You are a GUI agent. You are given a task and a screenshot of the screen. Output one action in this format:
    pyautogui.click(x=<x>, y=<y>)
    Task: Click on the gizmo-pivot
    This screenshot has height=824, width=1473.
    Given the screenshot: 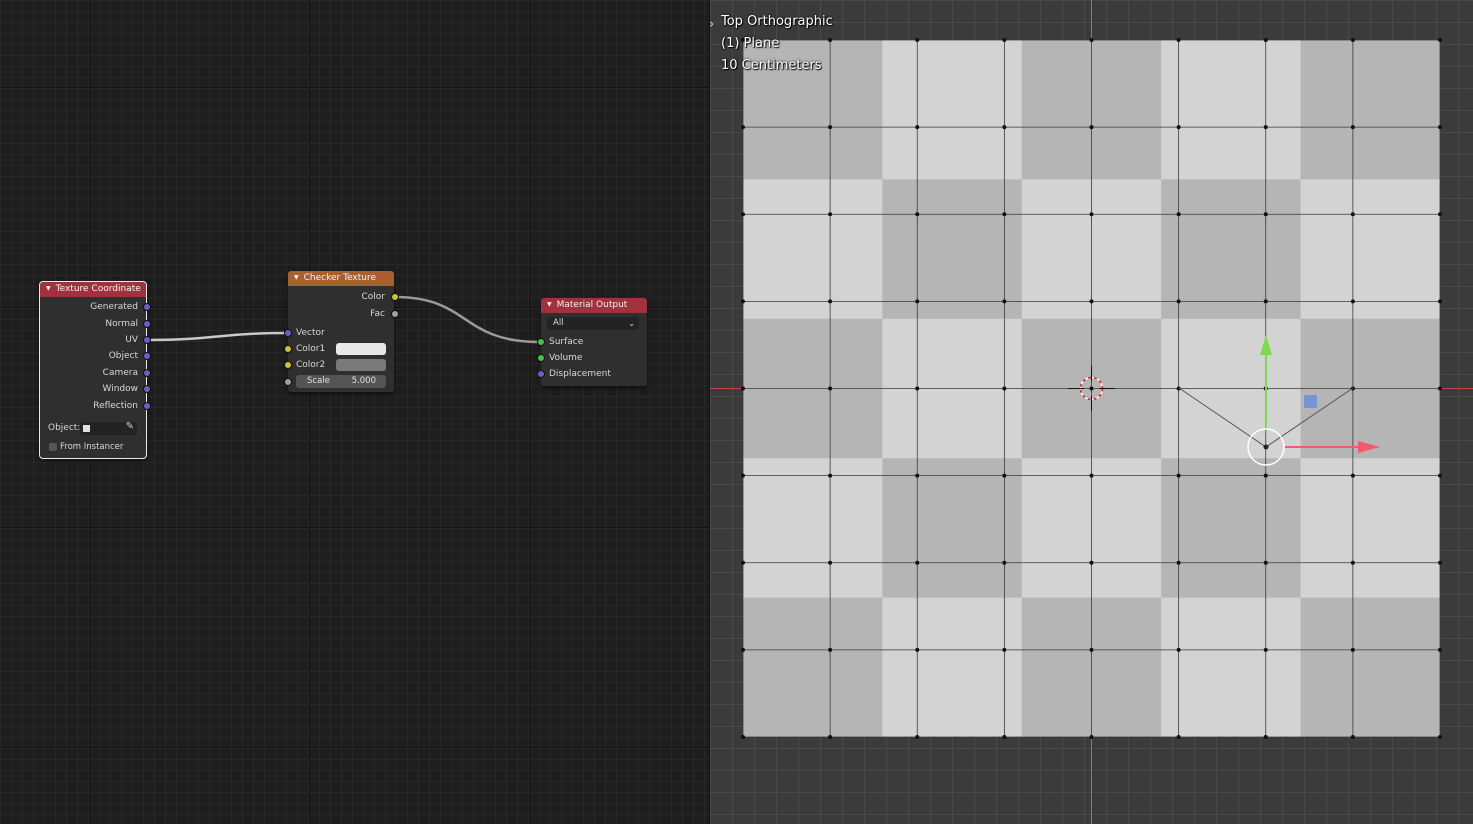 What is the action you would take?
    pyautogui.click(x=1266, y=447)
    